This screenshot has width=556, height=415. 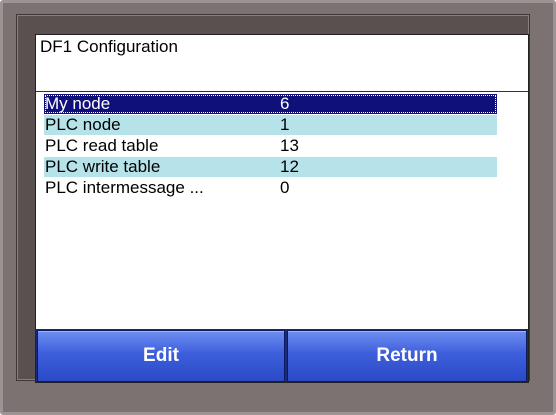 What do you see at coordinates (161, 356) in the screenshot?
I see `edit-button: Edit` at bounding box center [161, 356].